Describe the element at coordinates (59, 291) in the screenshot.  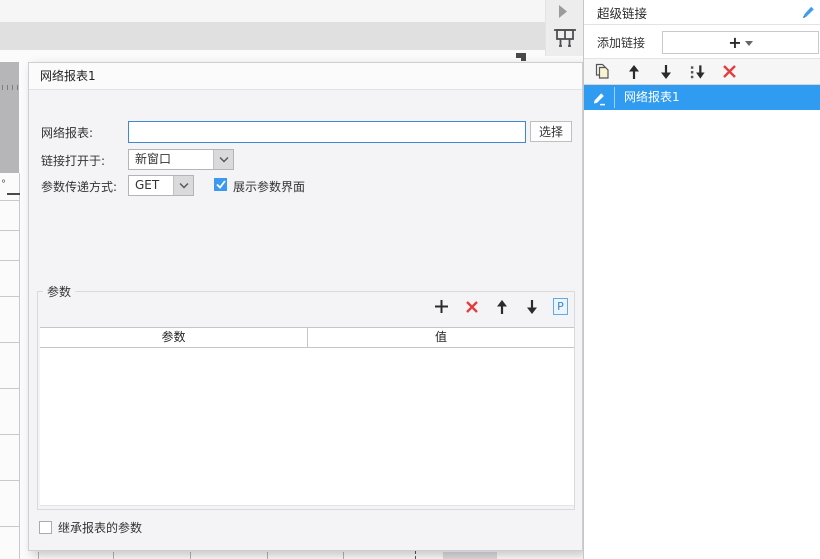
I see `parameters-group-title: 参数` at that location.